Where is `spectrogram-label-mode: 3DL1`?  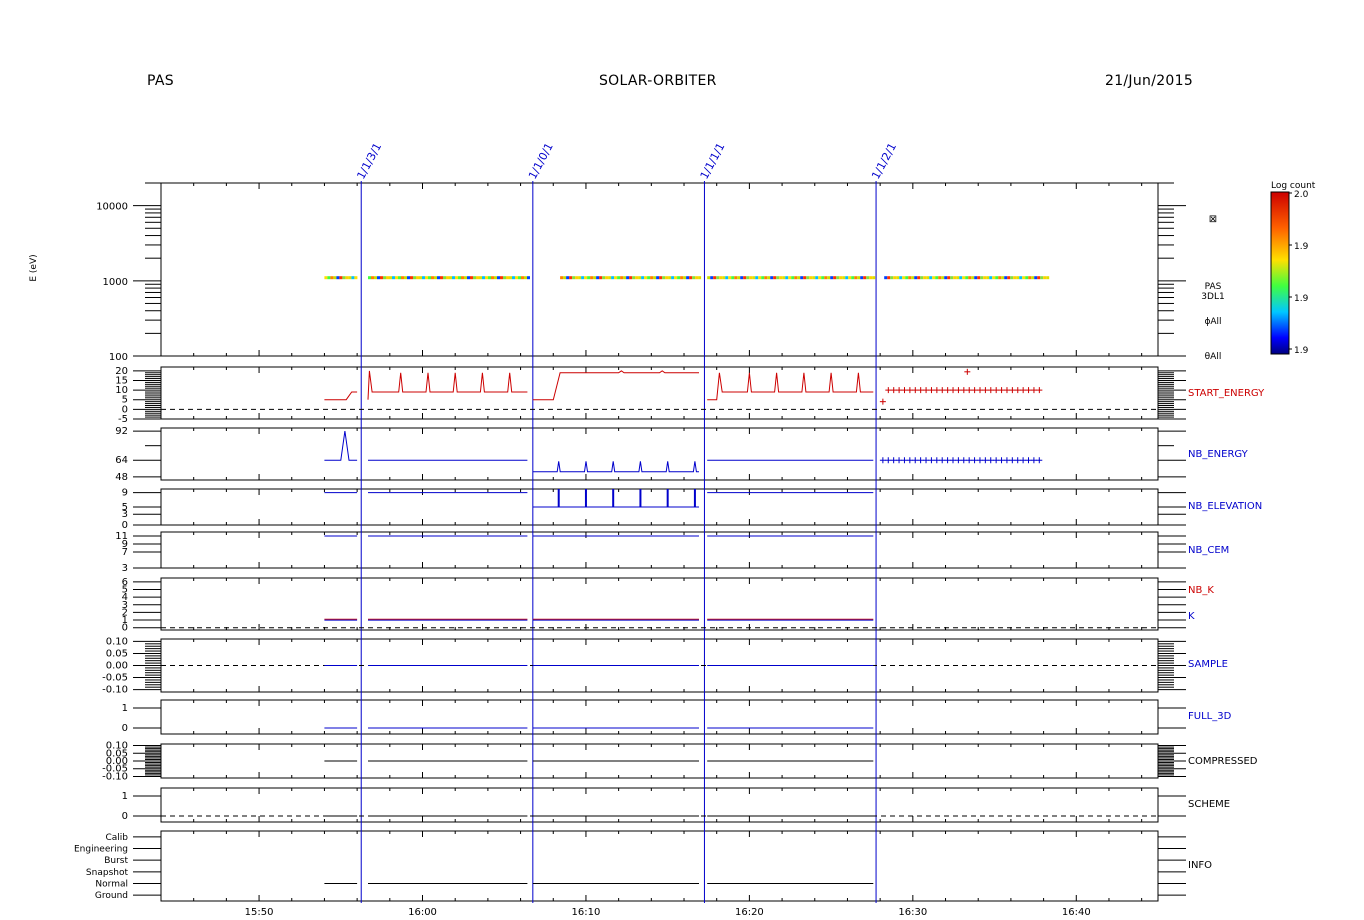 spectrogram-label-mode: 3DL1 is located at coordinates (1212, 297).